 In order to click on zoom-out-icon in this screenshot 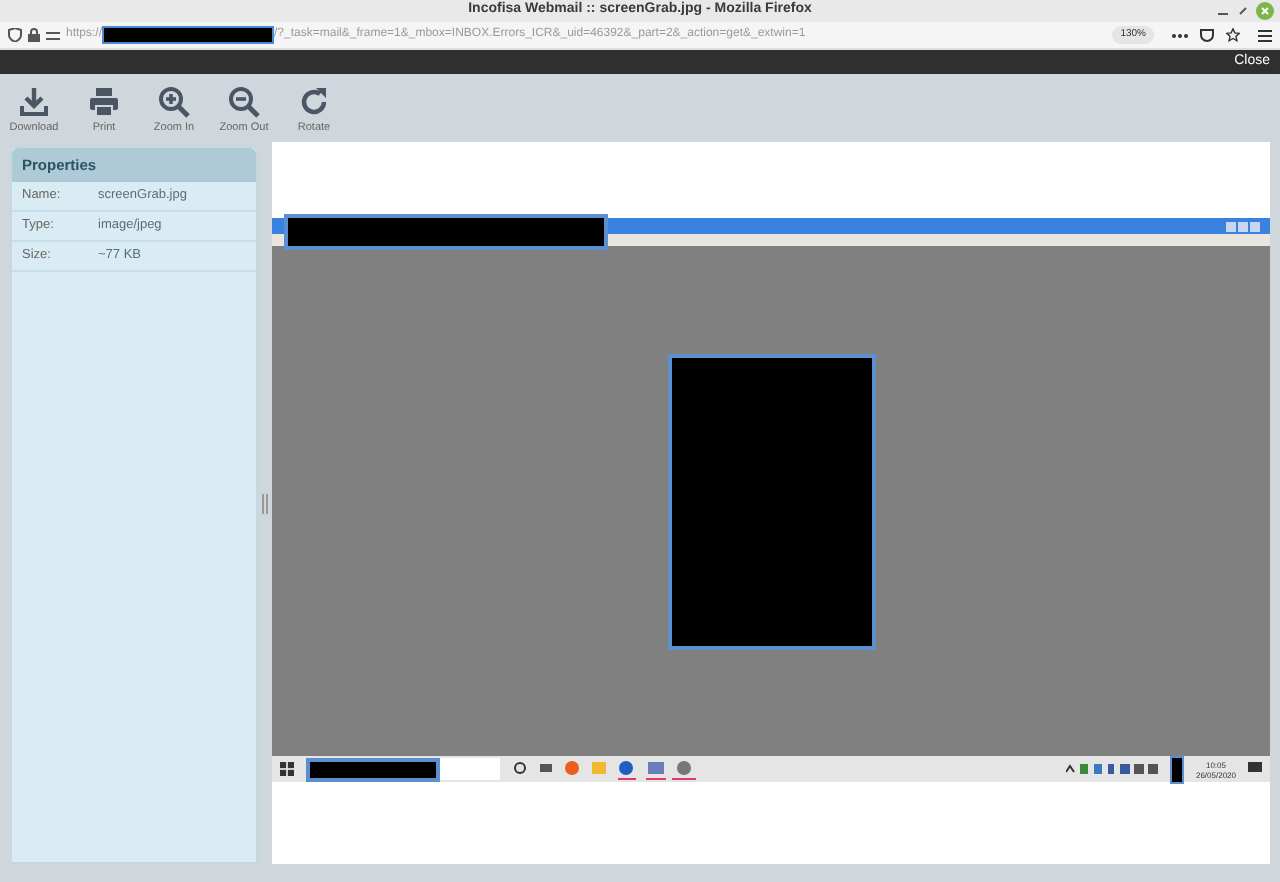, I will do `click(244, 101)`.